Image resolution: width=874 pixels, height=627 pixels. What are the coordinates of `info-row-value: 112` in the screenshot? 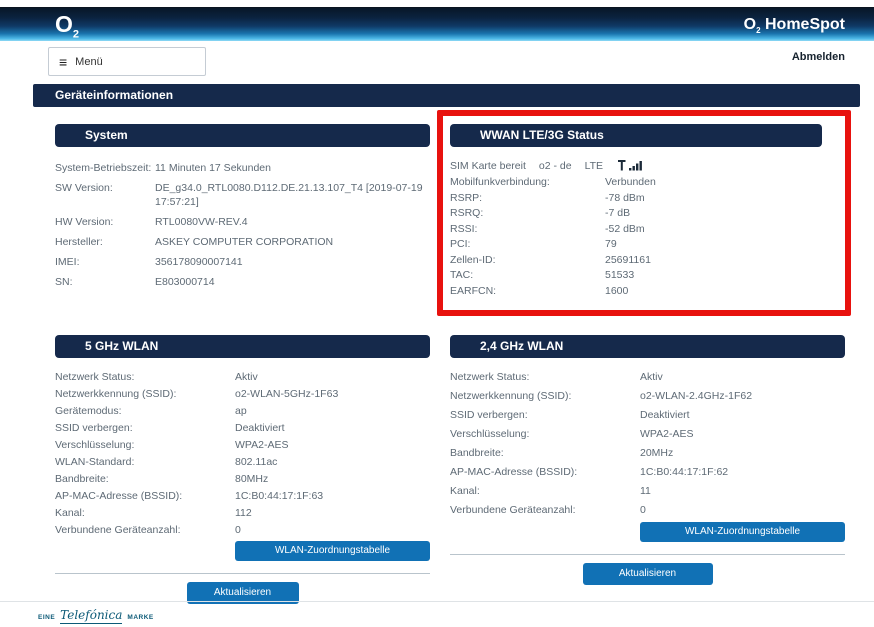 It's located at (243, 513).